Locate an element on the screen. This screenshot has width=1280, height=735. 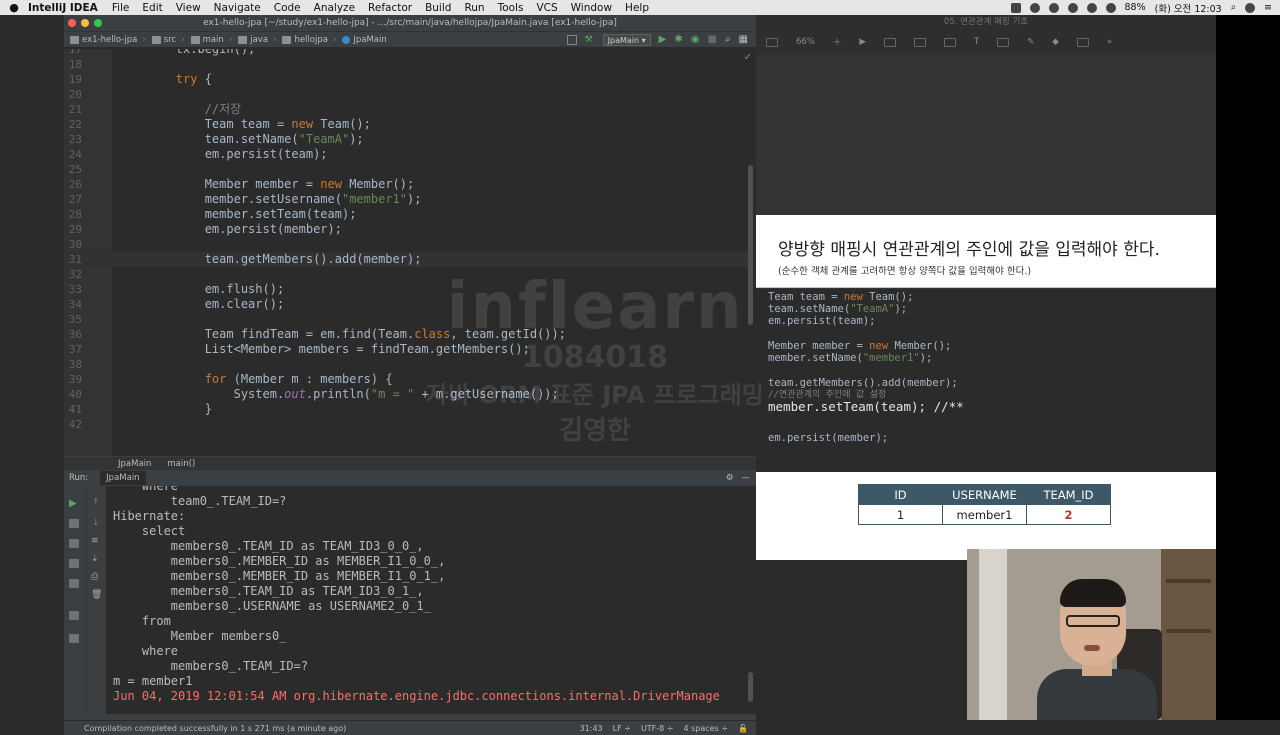
menu-tools: Tools is located at coordinates (511, 8).